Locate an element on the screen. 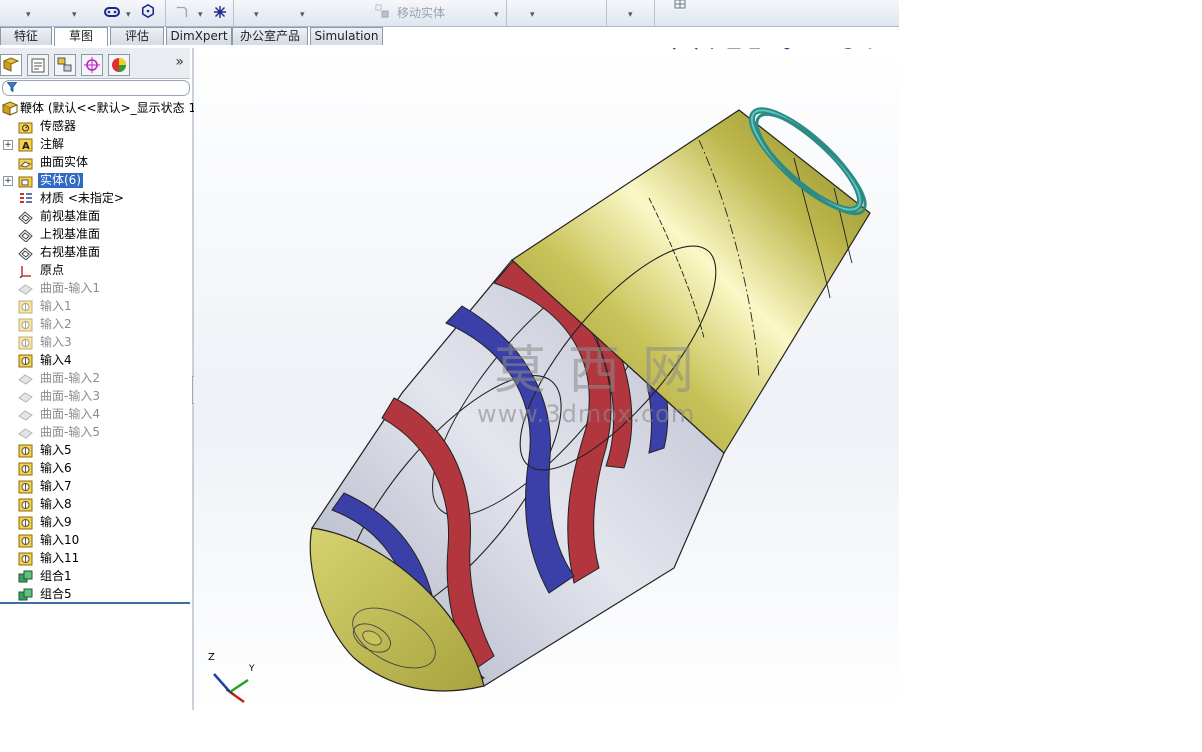  tree-item: 曲面-输入4 is located at coordinates (95, 415).